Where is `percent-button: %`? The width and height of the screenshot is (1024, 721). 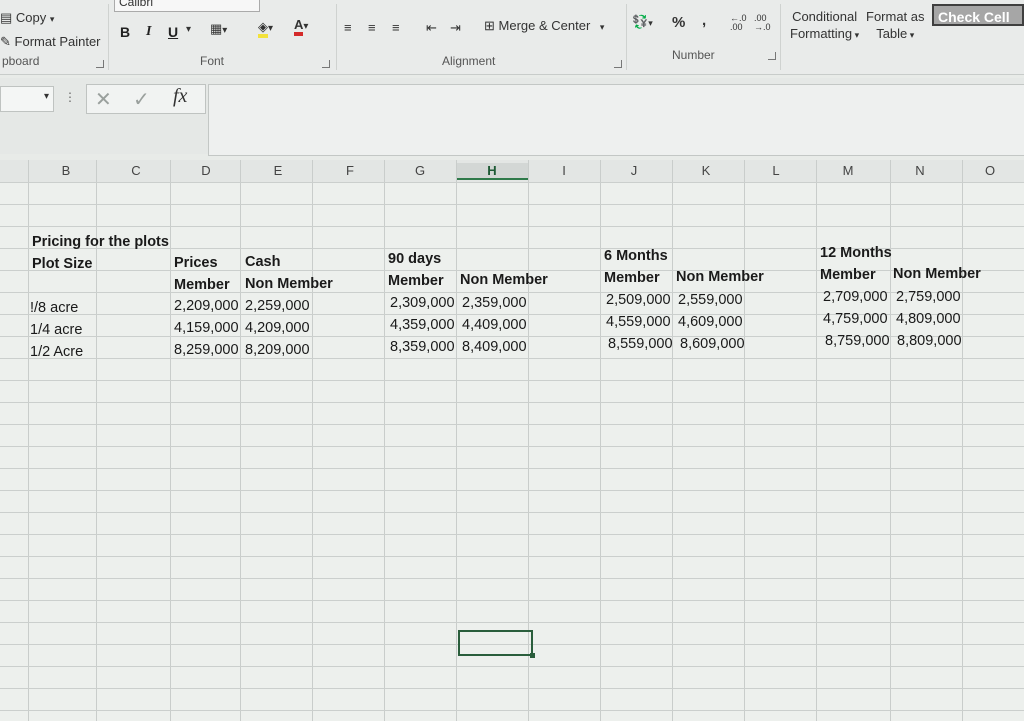 percent-button: % is located at coordinates (678, 22).